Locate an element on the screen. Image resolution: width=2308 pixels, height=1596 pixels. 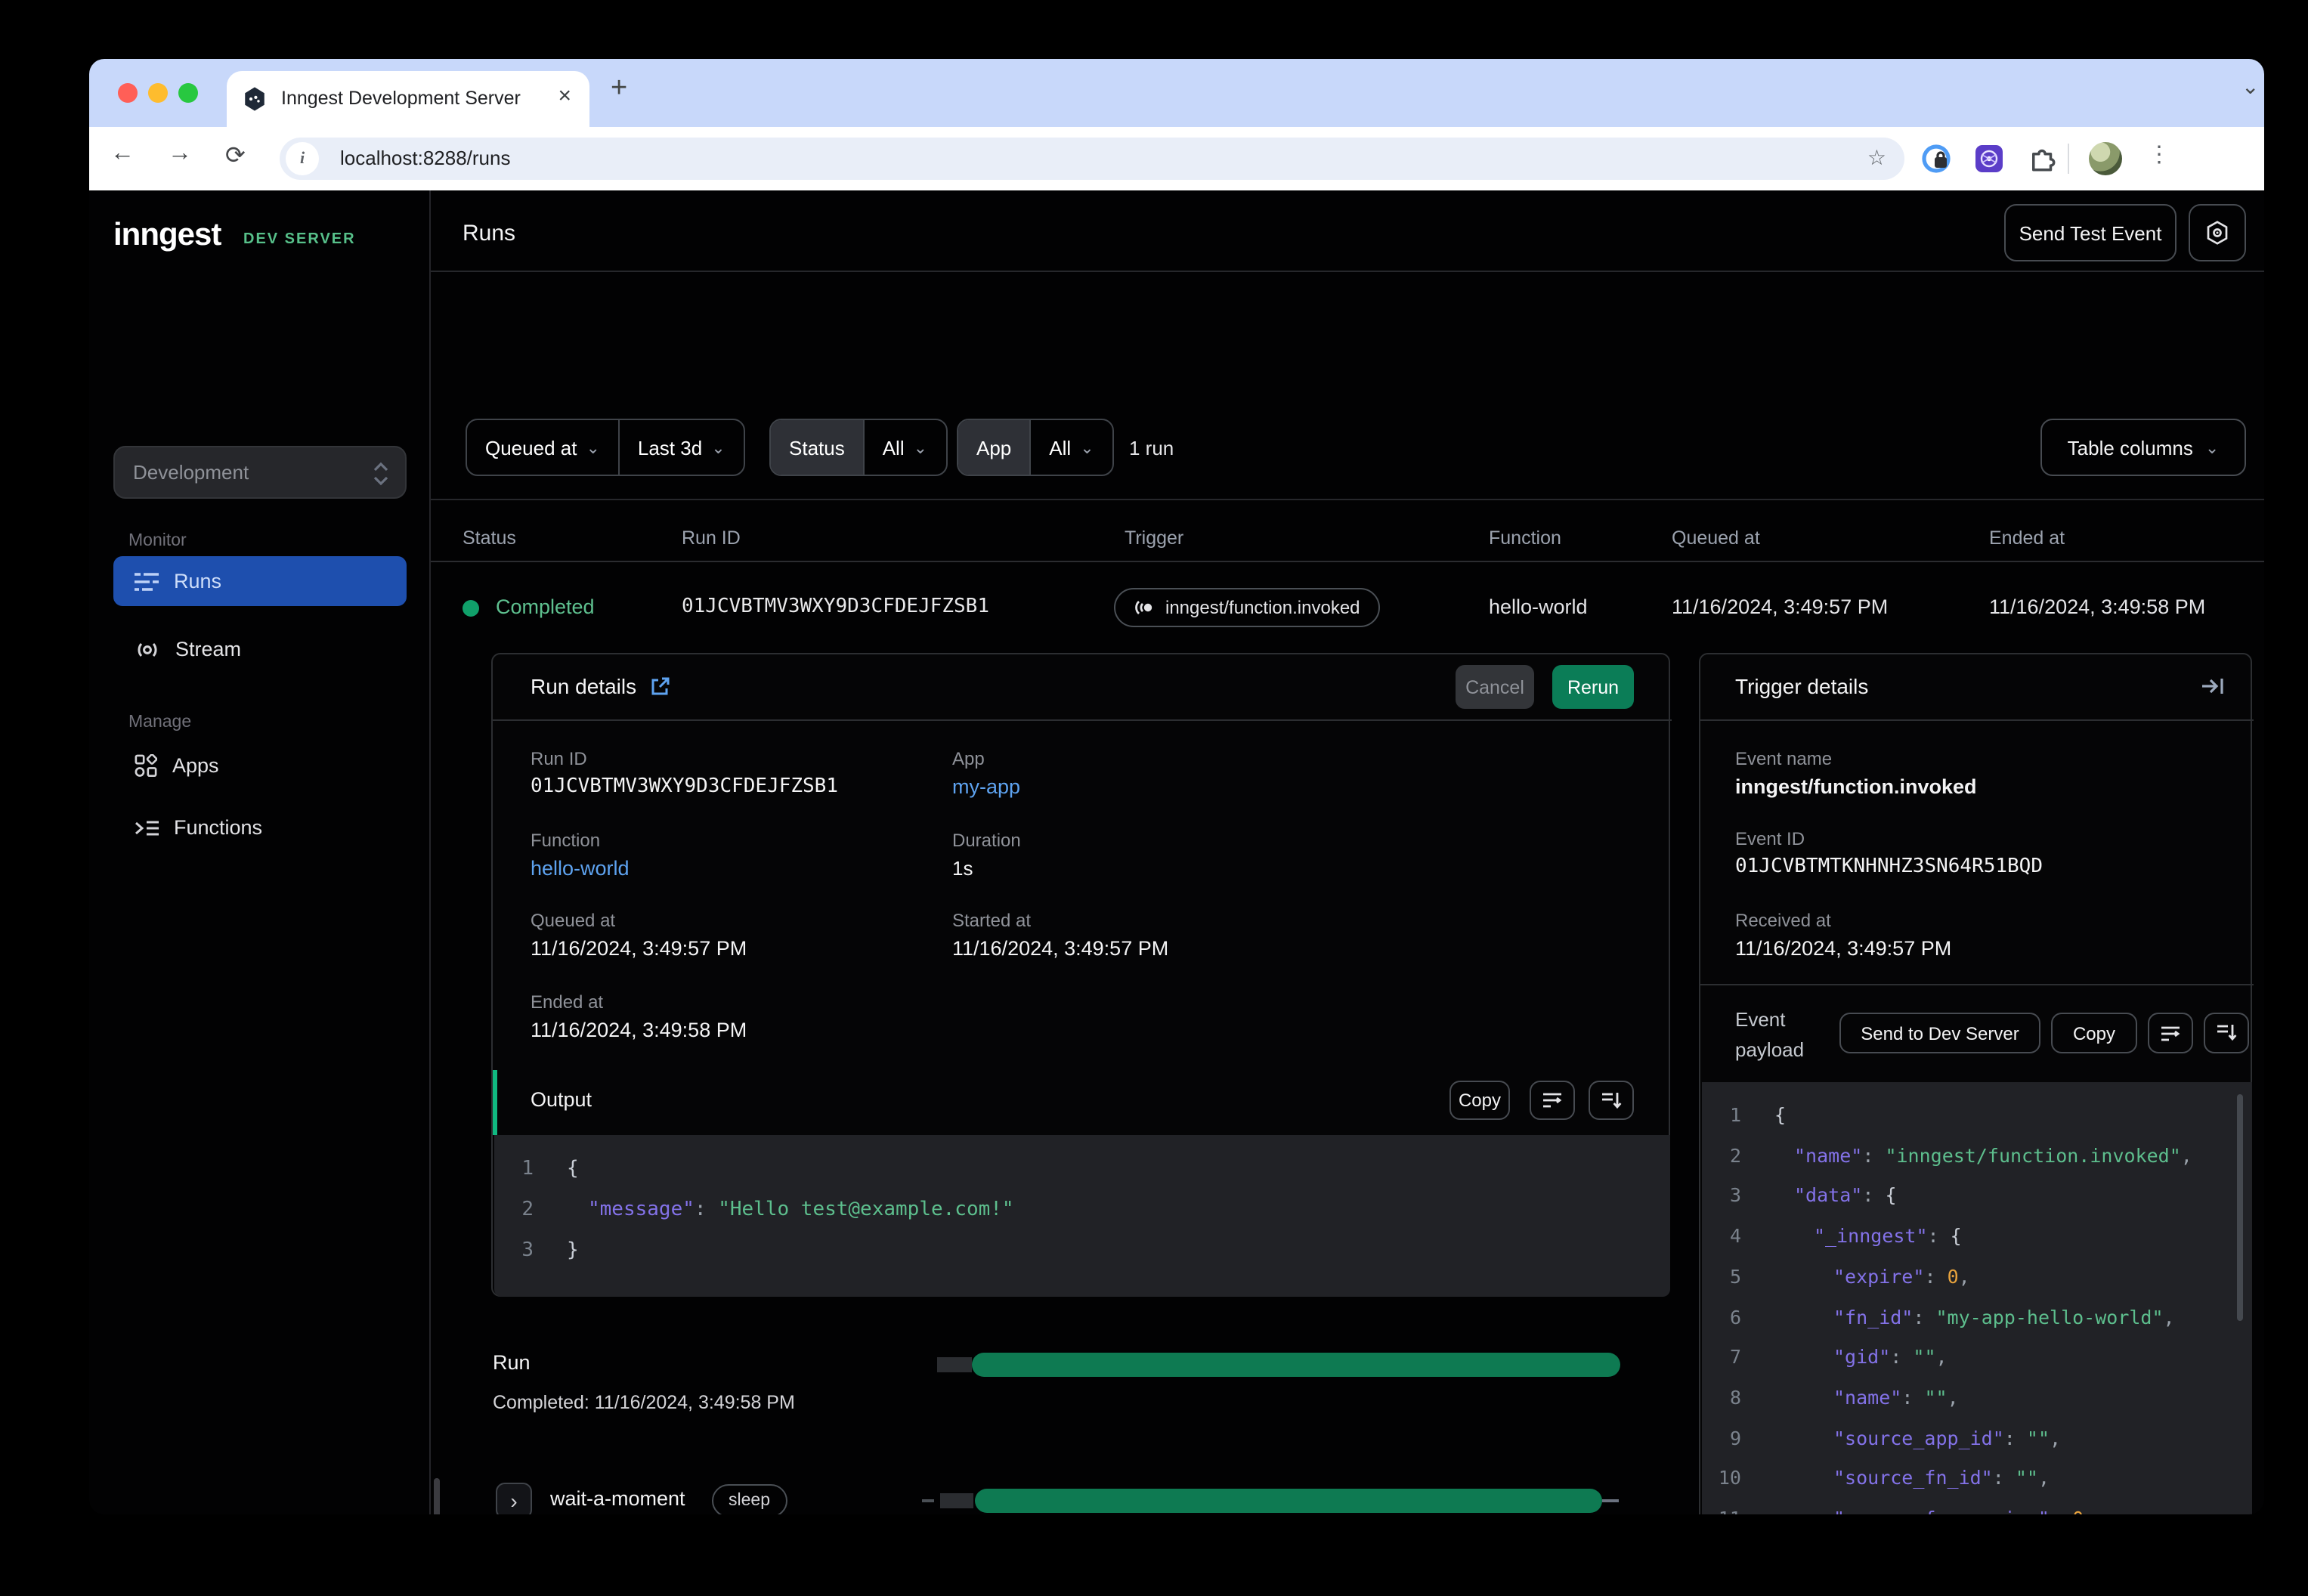
environment-select: Development is located at coordinates (260, 472).